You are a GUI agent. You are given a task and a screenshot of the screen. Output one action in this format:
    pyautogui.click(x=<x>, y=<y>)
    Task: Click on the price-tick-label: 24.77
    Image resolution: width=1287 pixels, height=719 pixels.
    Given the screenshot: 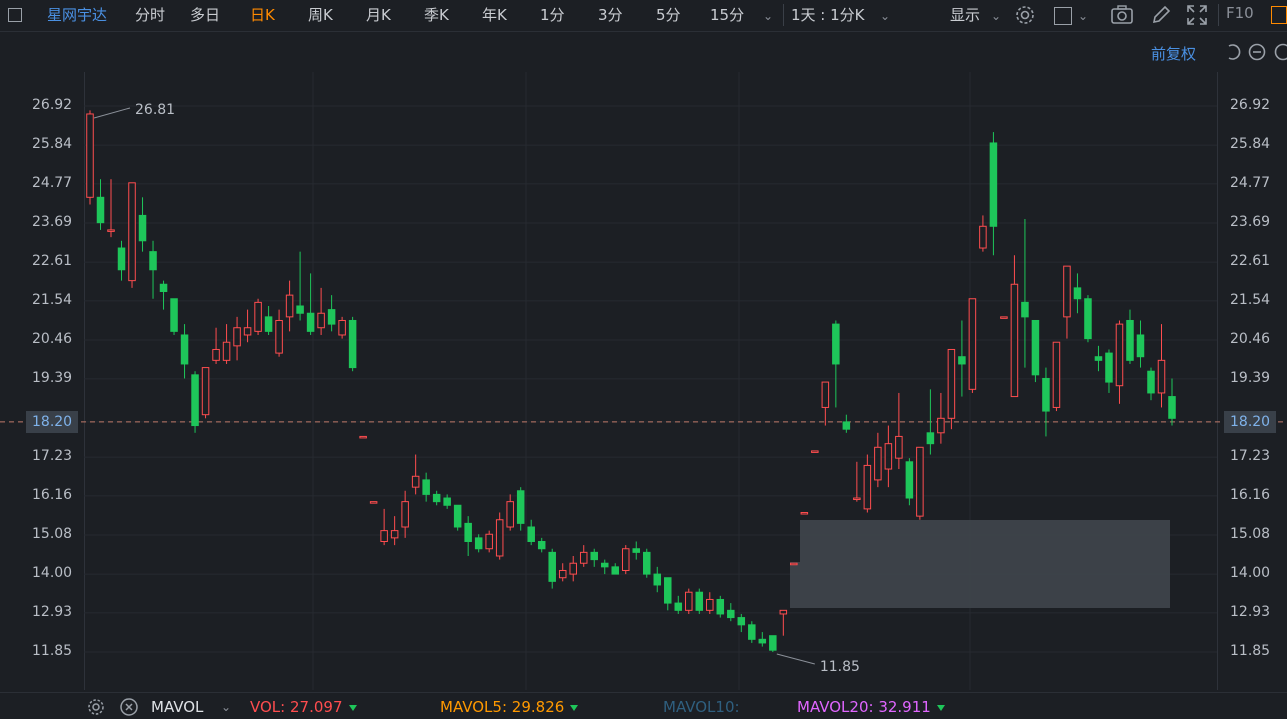 What is the action you would take?
    pyautogui.click(x=1250, y=183)
    